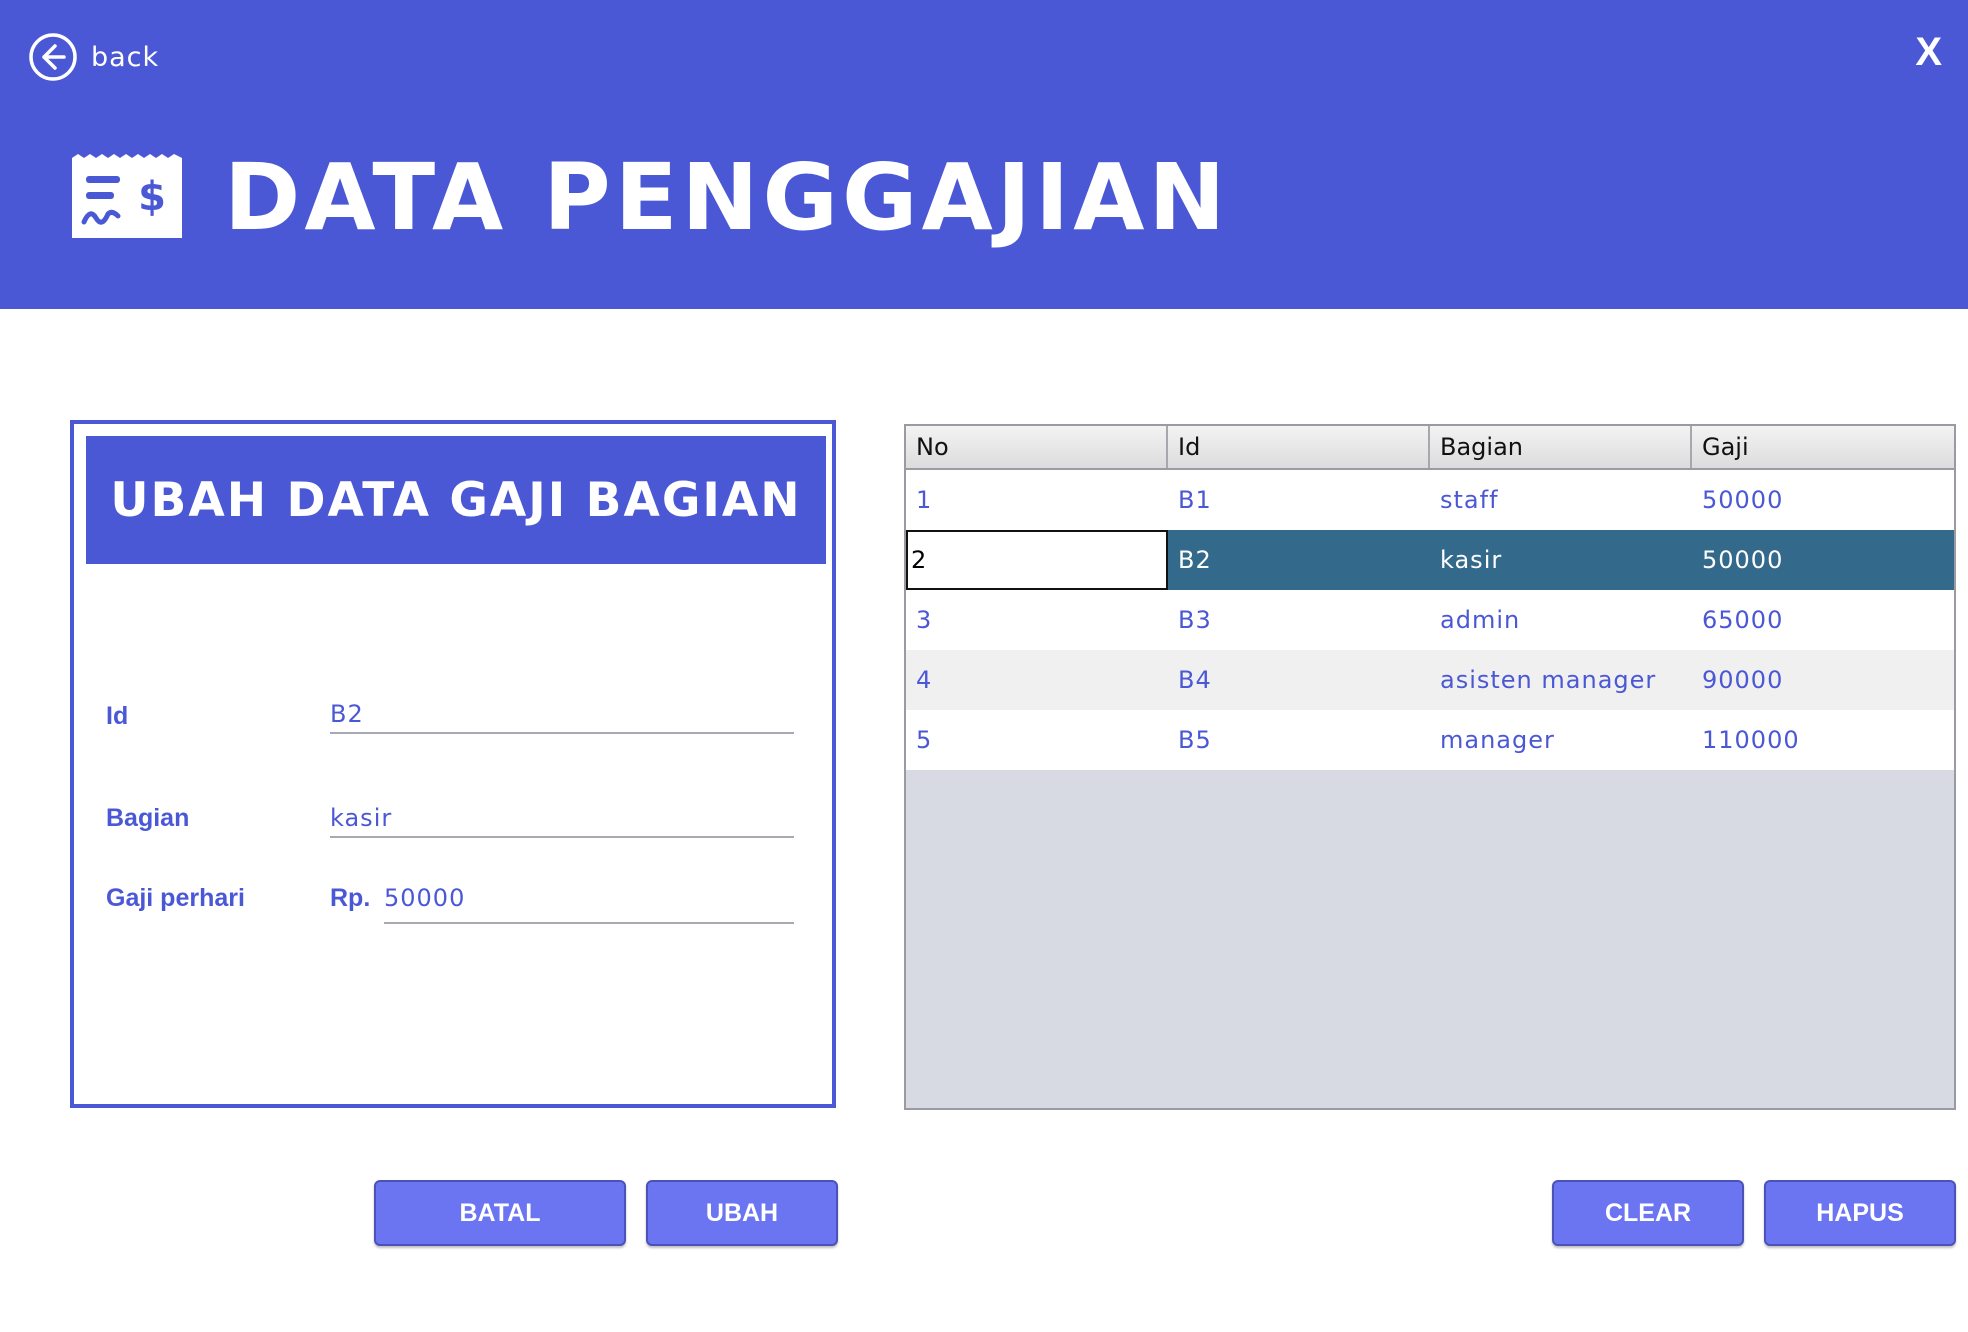  Describe the element at coordinates (127, 196) in the screenshot. I see `payroll-receipt-icon: $` at that location.